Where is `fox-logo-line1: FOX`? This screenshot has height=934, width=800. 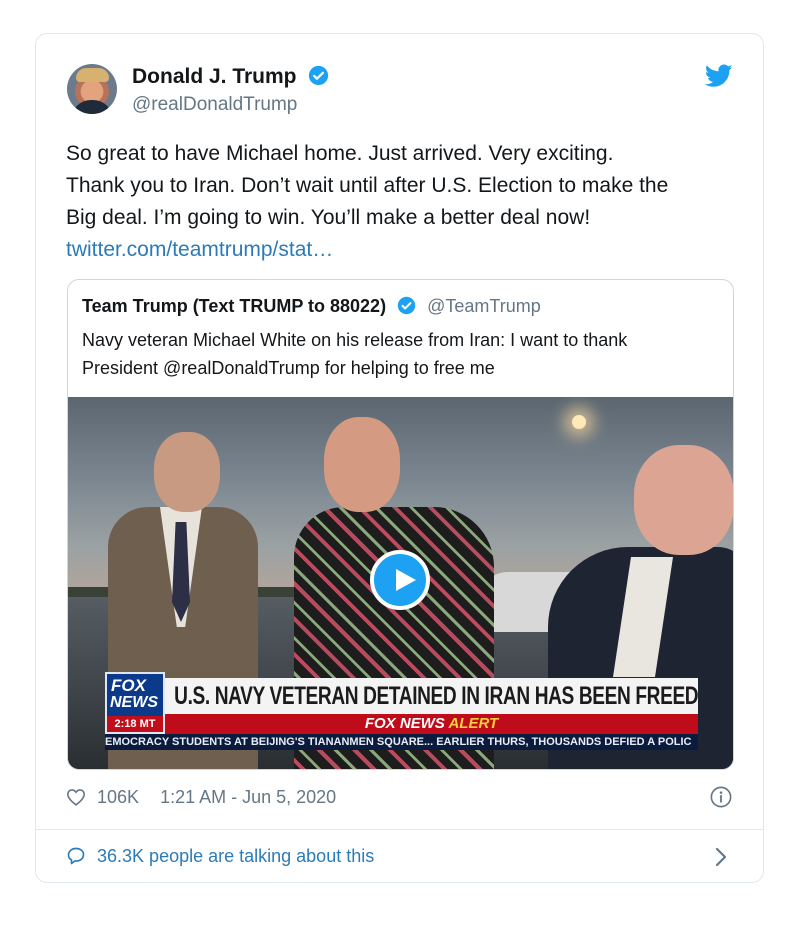 fox-logo-line1: FOX is located at coordinates (128, 685).